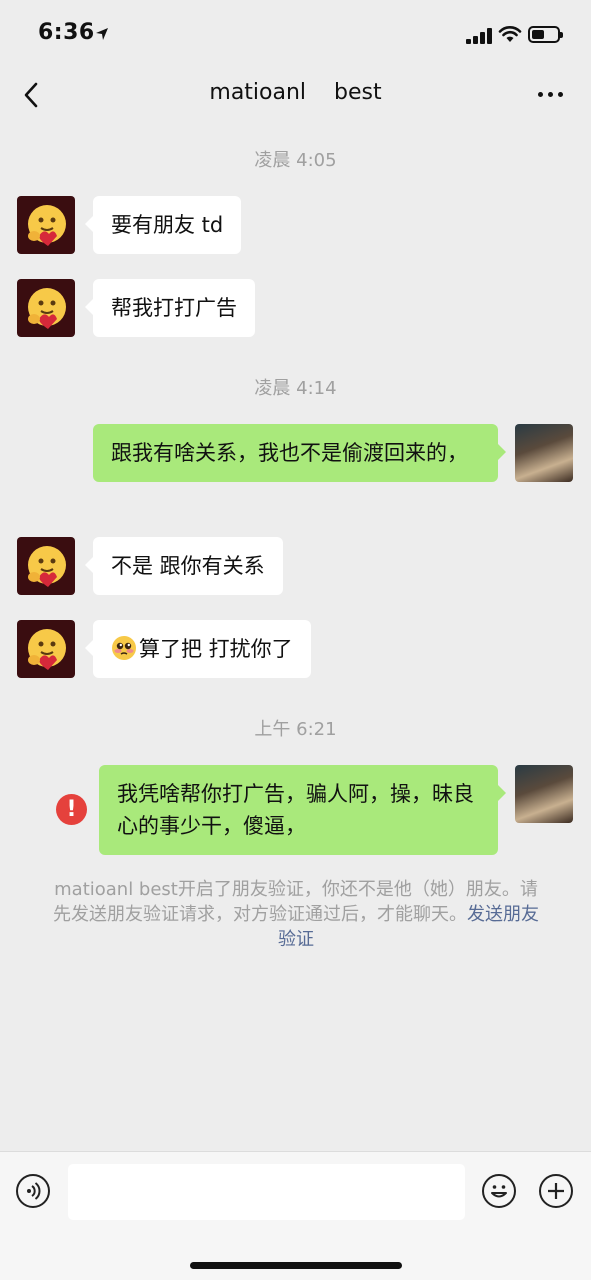  I want to click on message-bubble-received: 不是 跟你有关系, so click(184, 566).